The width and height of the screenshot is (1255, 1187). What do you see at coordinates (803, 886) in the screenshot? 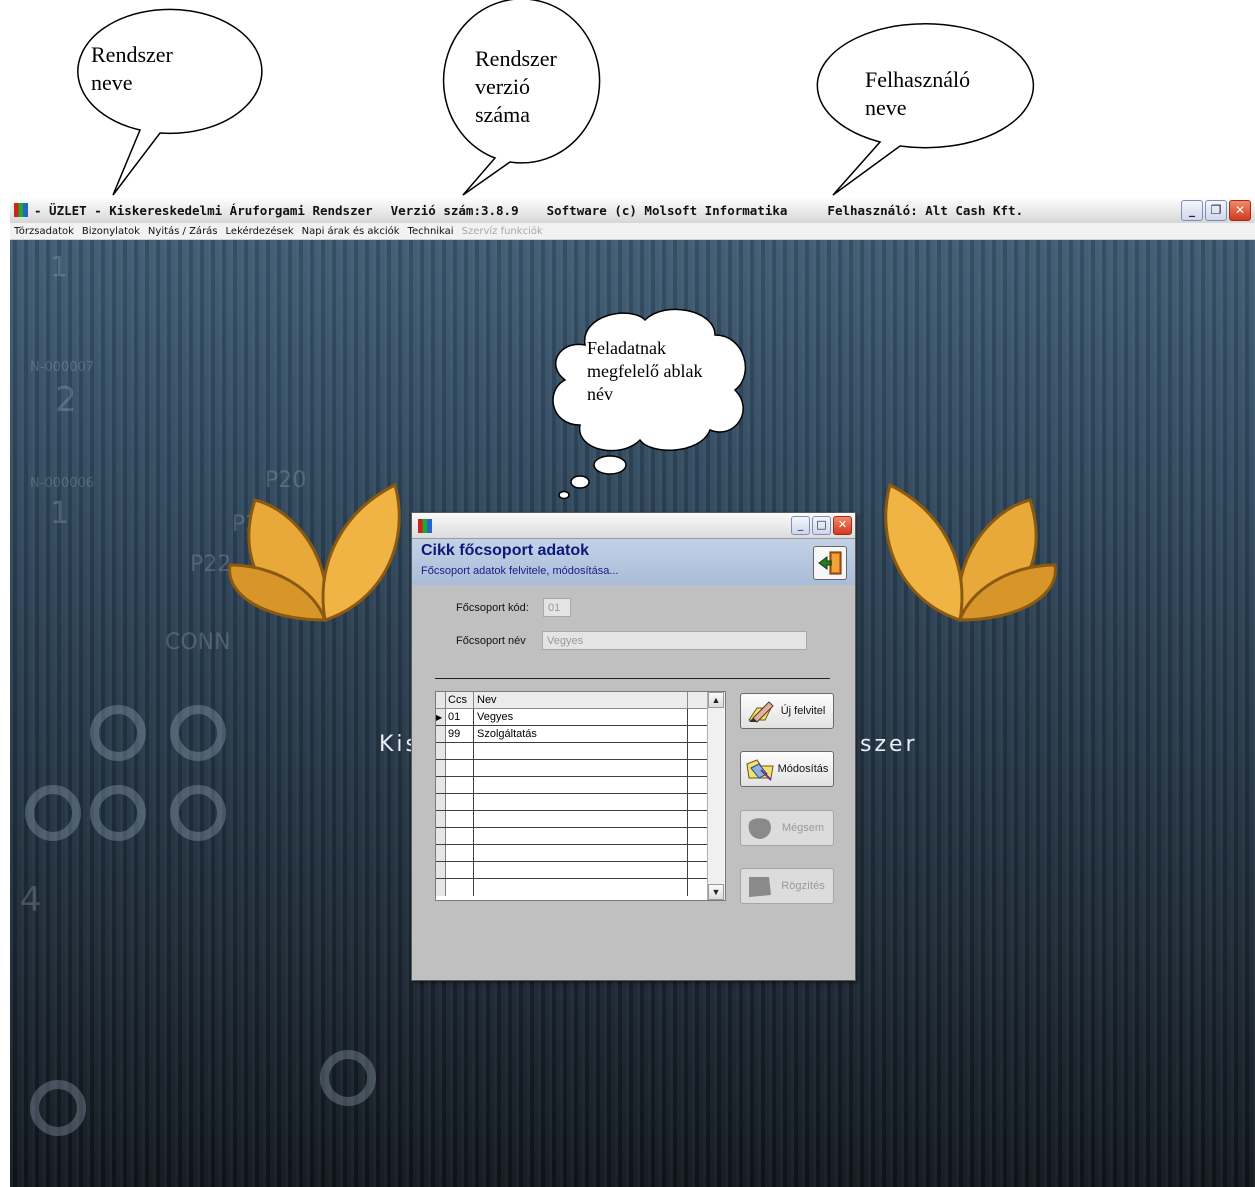
I see `save-label: Rögzítés` at bounding box center [803, 886].